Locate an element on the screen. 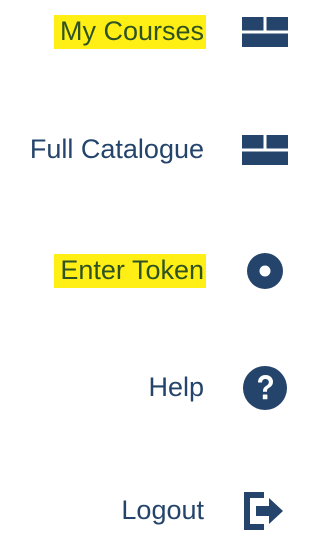  menu-item-my-courses: My Courses is located at coordinates (145, 32).